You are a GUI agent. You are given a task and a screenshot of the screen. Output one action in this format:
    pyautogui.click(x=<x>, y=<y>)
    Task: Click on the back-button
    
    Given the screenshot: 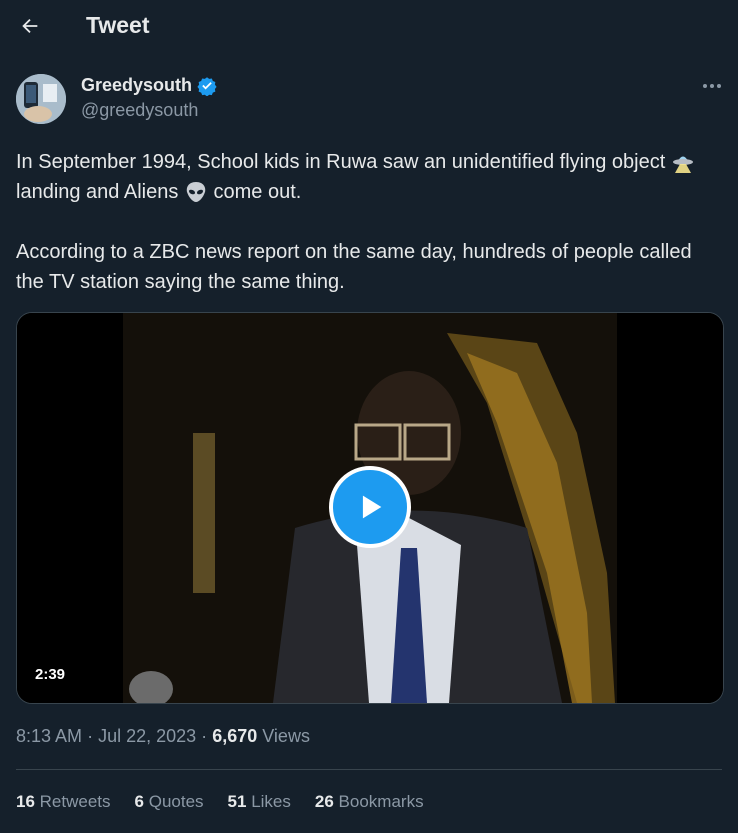 What is the action you would take?
    pyautogui.click(x=30, y=26)
    